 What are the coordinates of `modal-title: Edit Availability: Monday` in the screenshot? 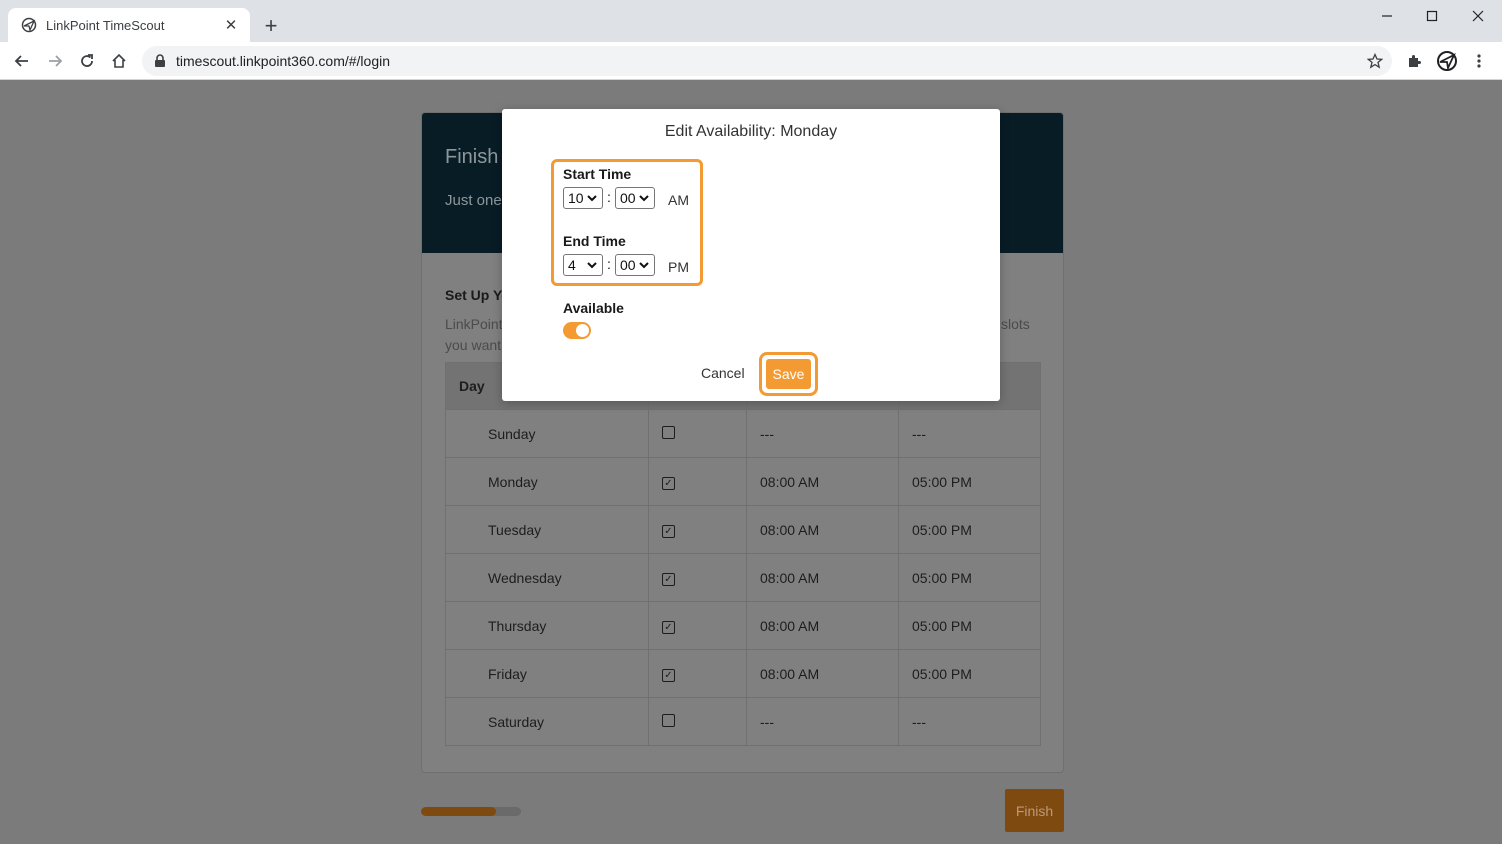 It's located at (751, 131).